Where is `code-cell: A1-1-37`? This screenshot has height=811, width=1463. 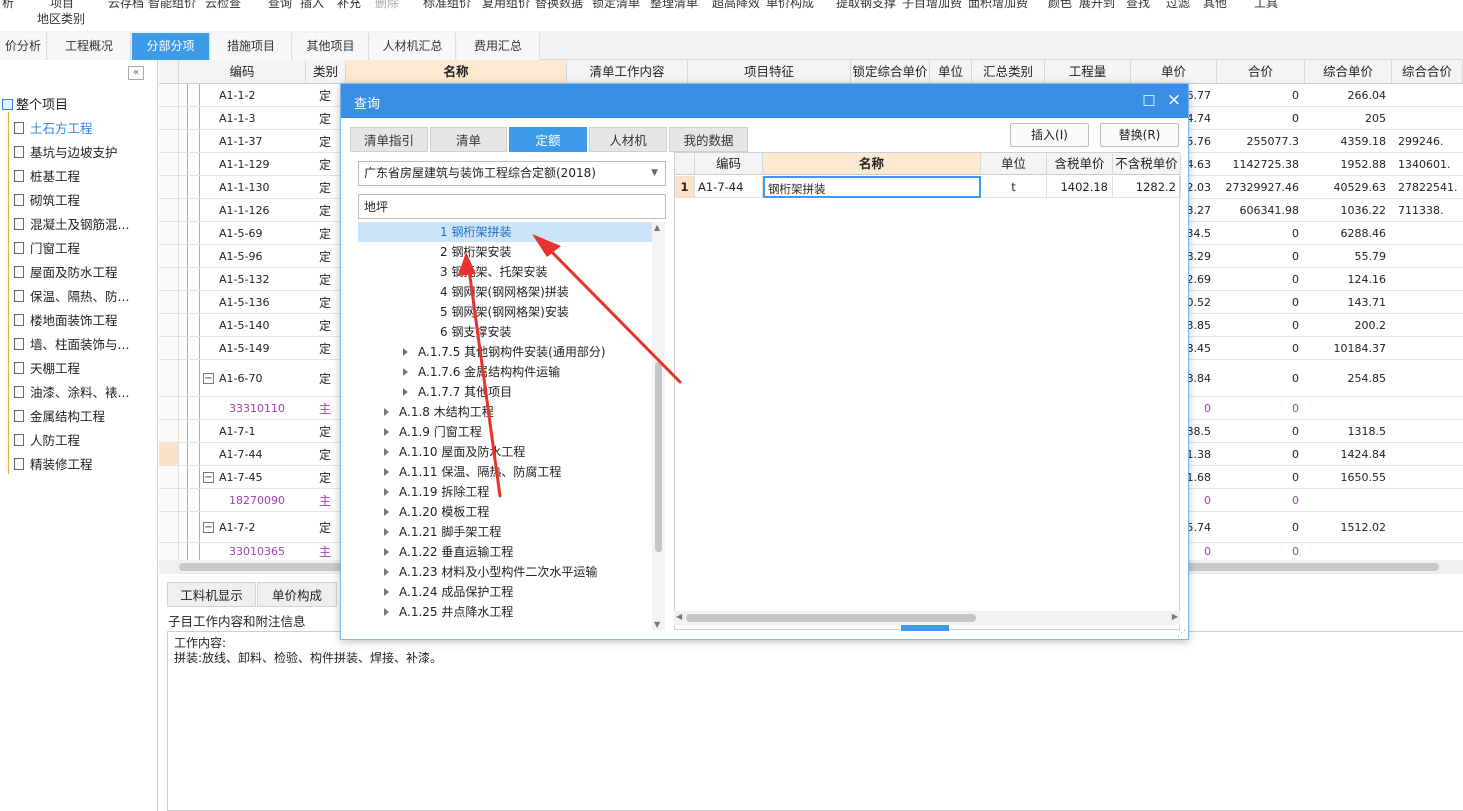
code-cell: A1-1-37 is located at coordinates (240, 141).